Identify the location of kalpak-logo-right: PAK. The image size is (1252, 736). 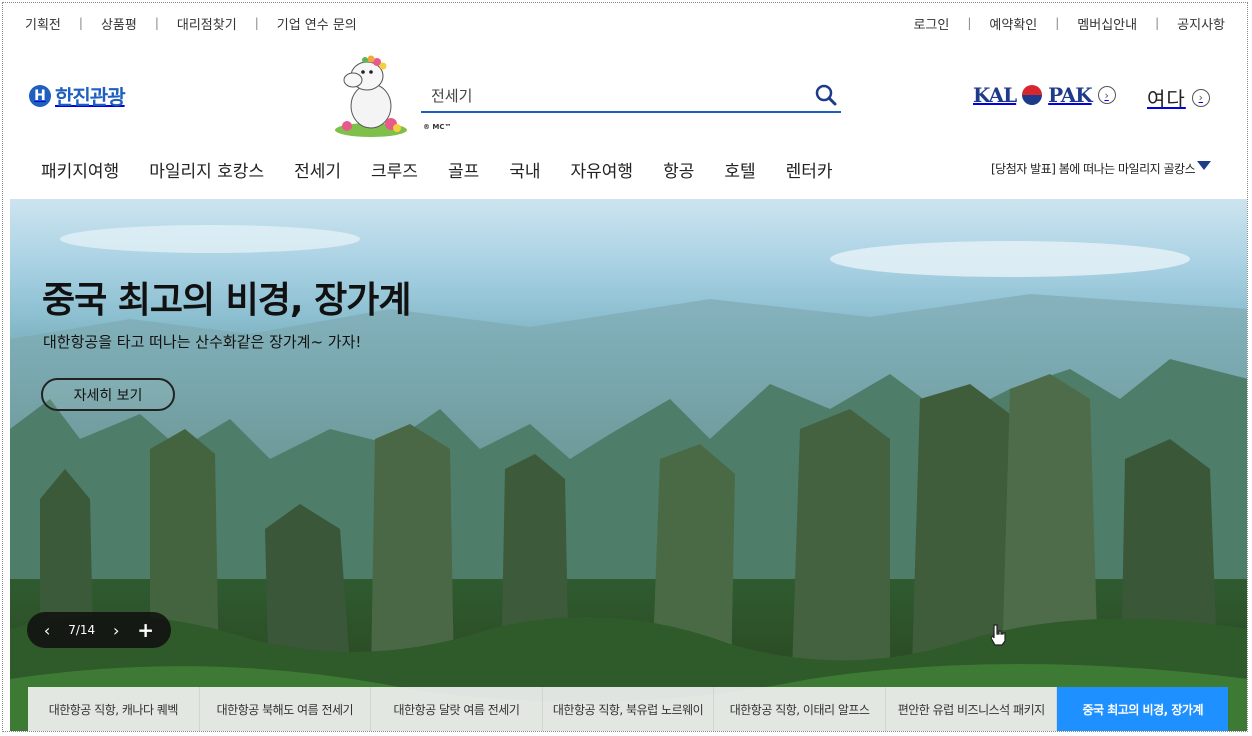
(1070, 95).